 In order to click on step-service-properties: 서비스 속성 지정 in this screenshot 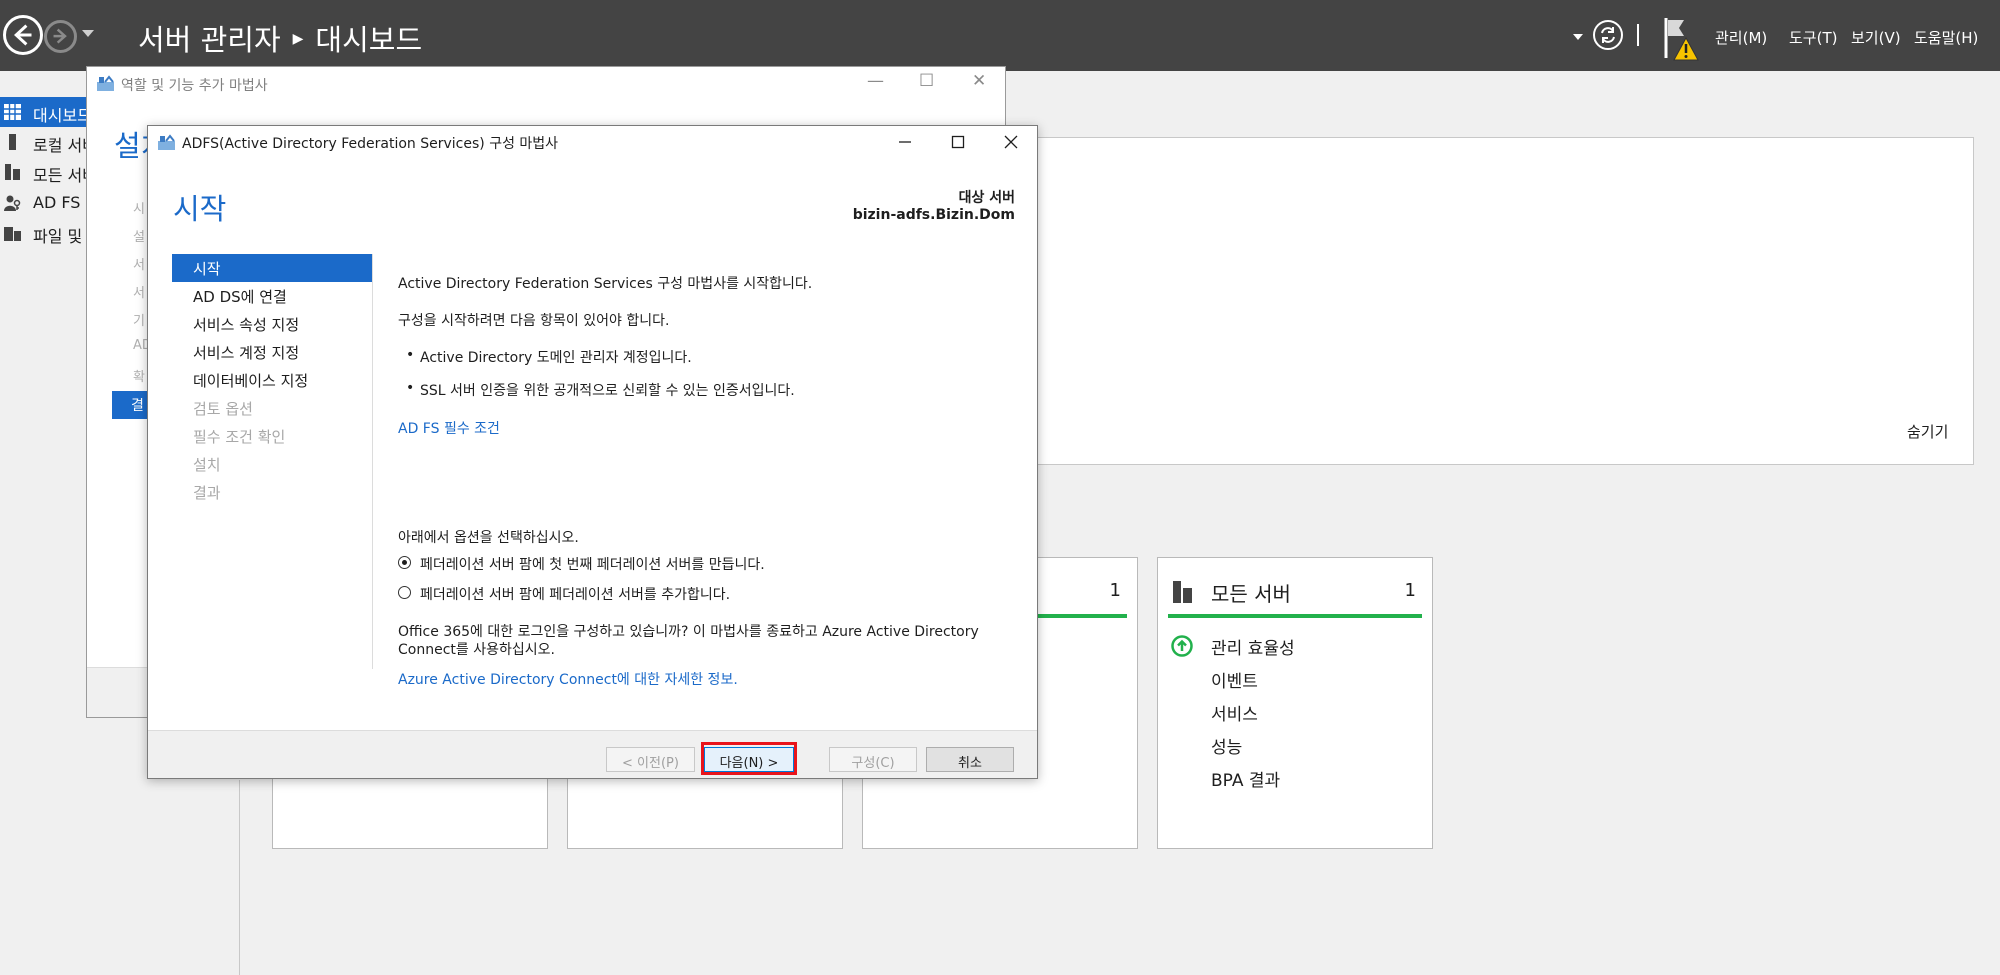, I will do `click(272, 324)`.